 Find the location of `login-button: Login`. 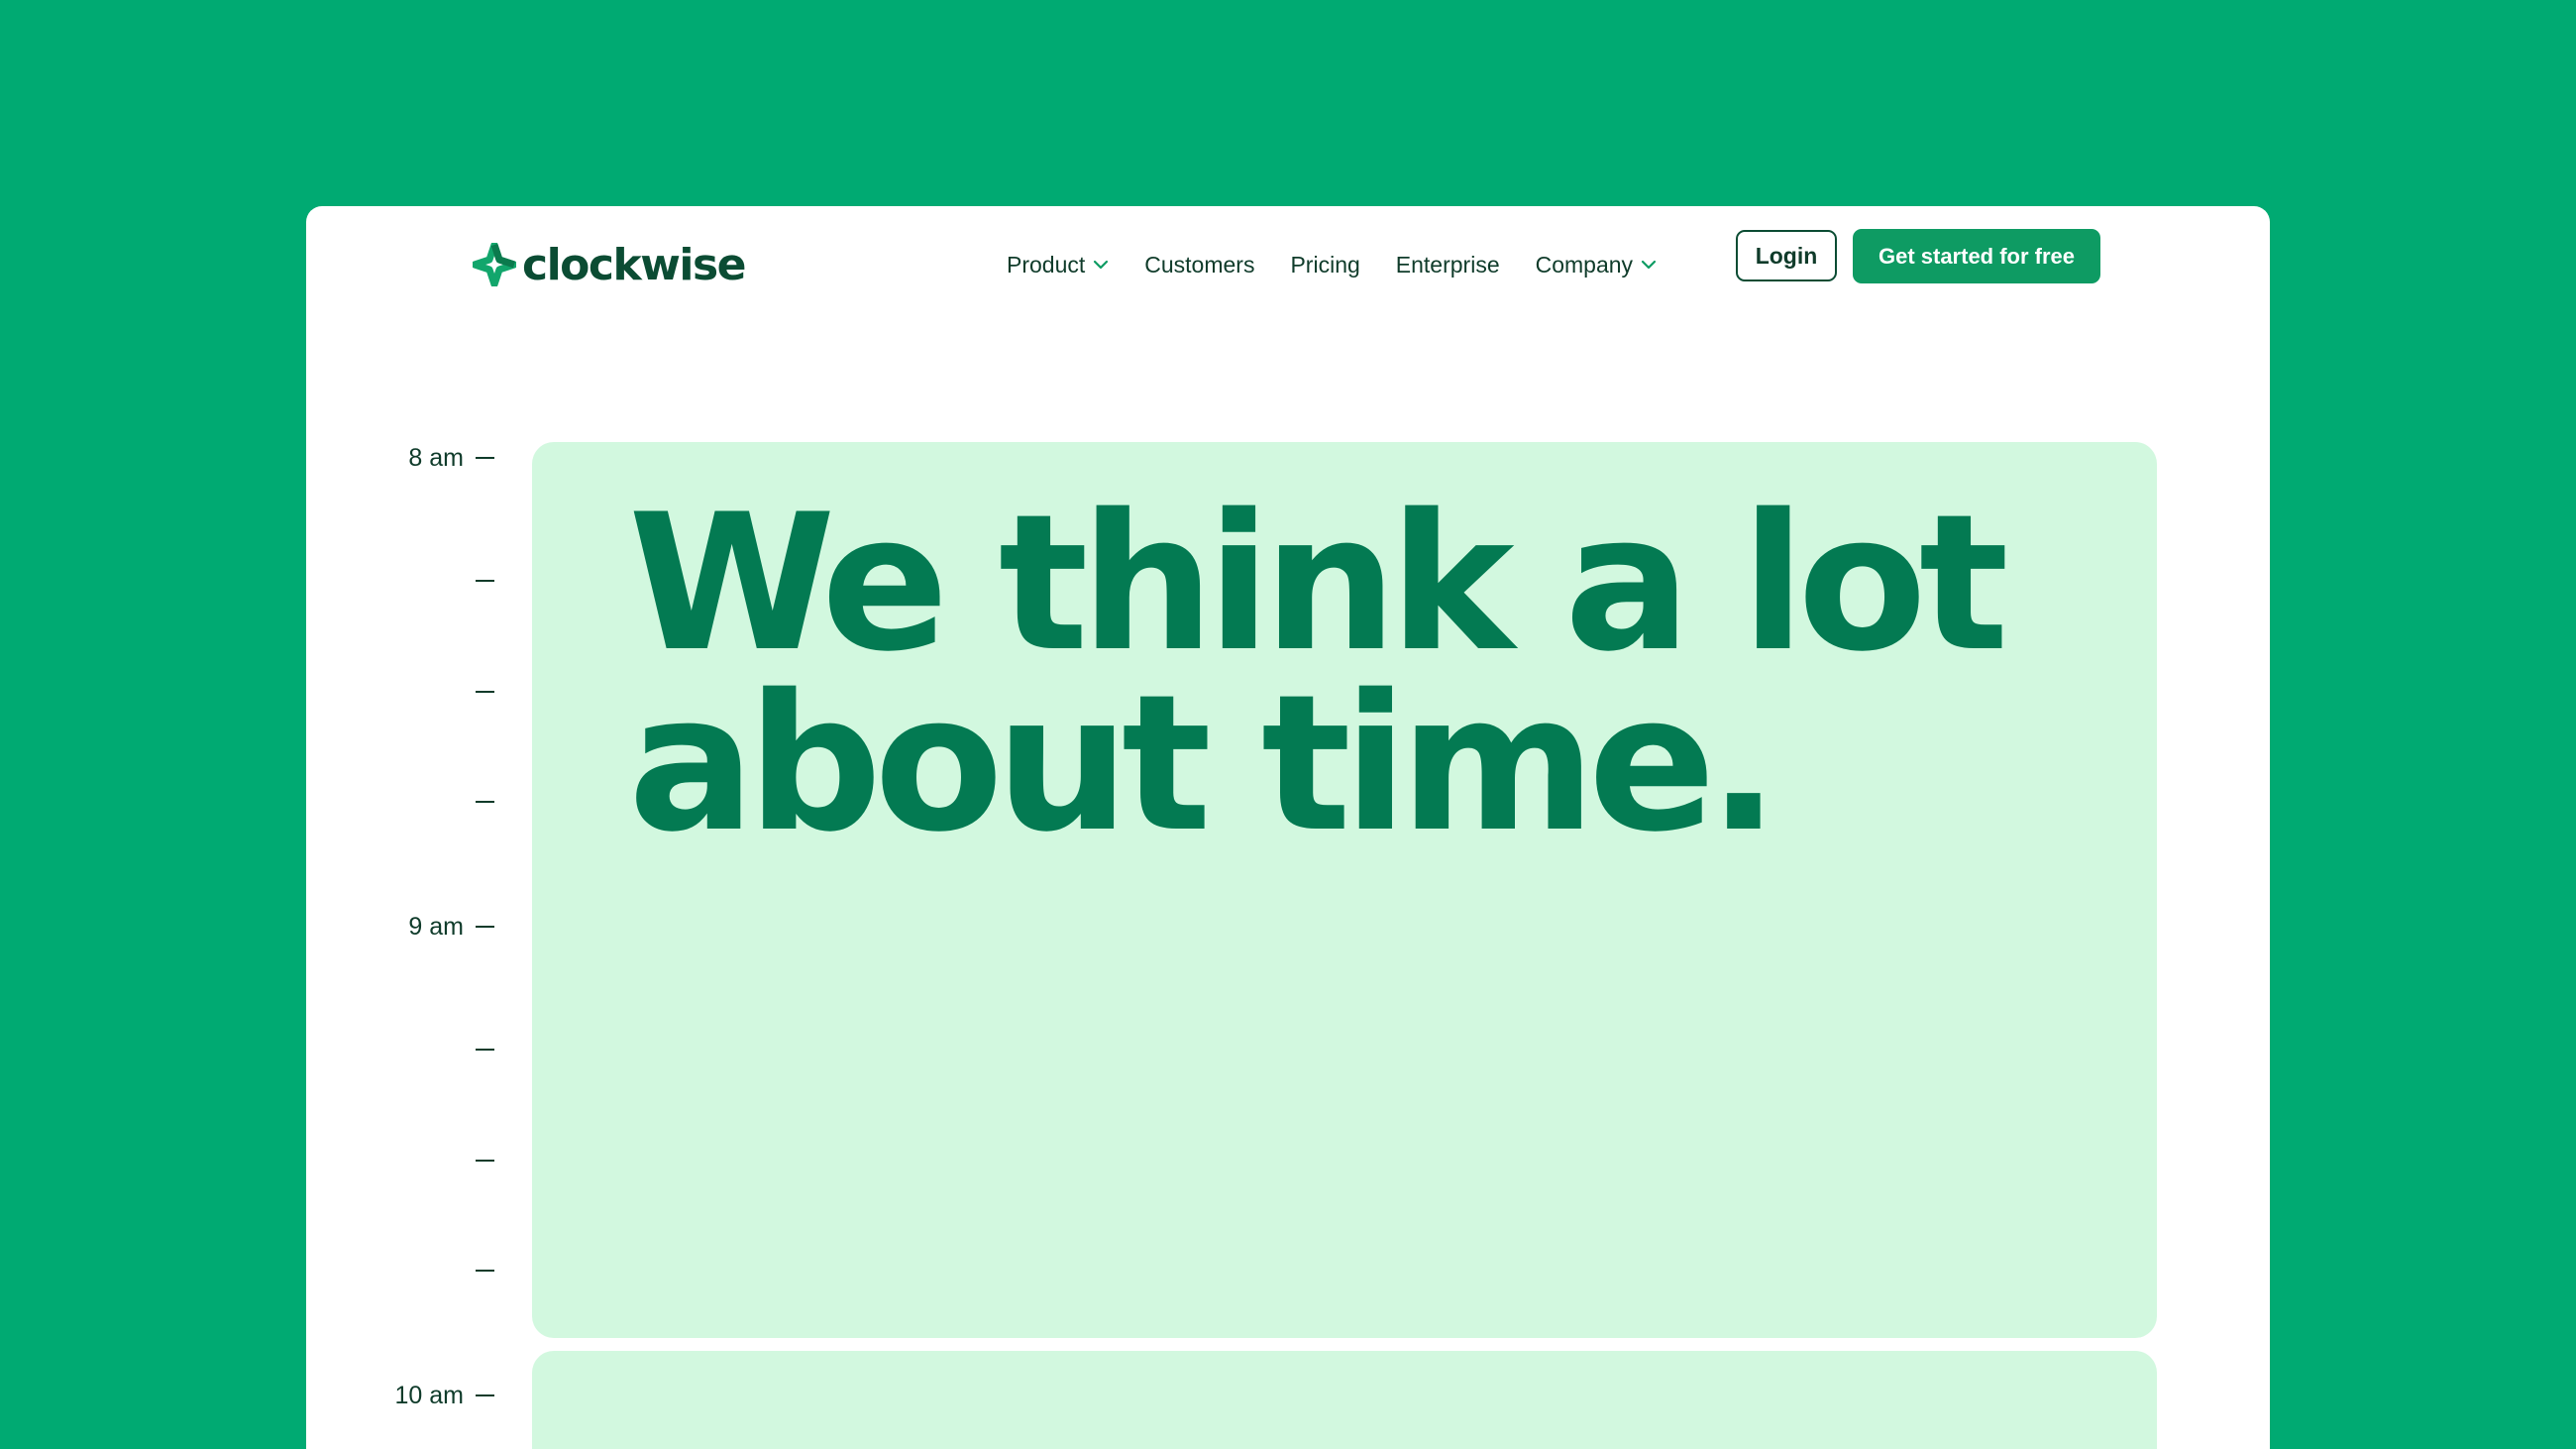

login-button: Login is located at coordinates (1787, 256).